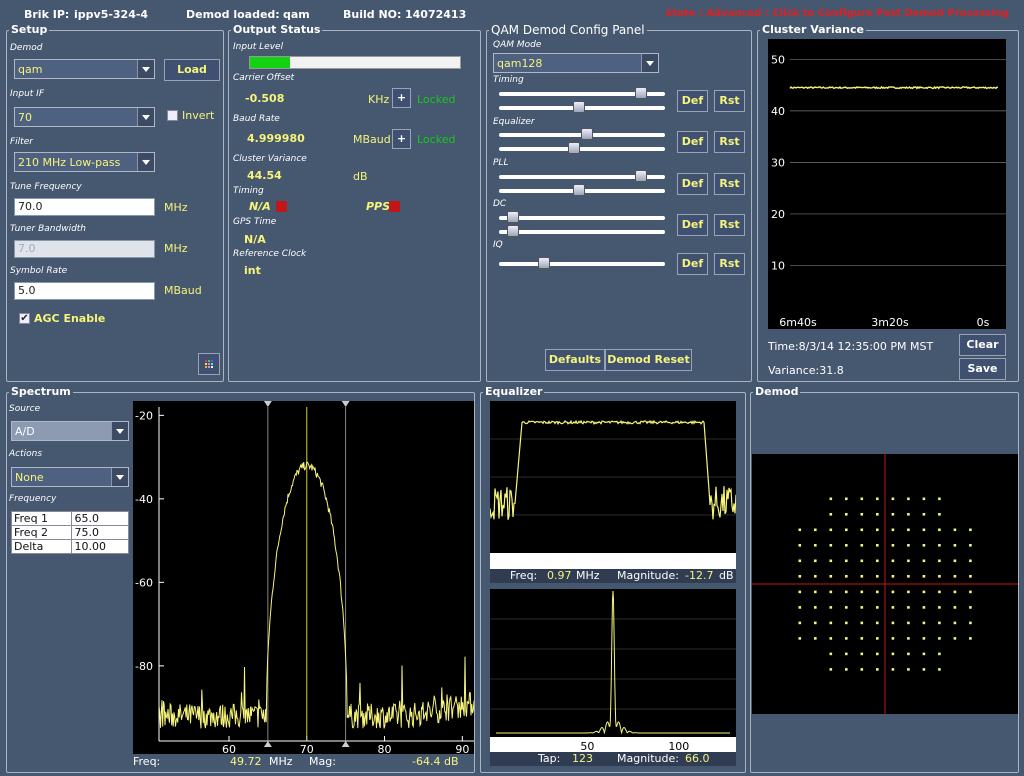  What do you see at coordinates (613, 576) in the screenshot?
I see `equalizer-freq-readout: Freq: 0.97 MHz Magnitude: -12.7 dB` at bounding box center [613, 576].